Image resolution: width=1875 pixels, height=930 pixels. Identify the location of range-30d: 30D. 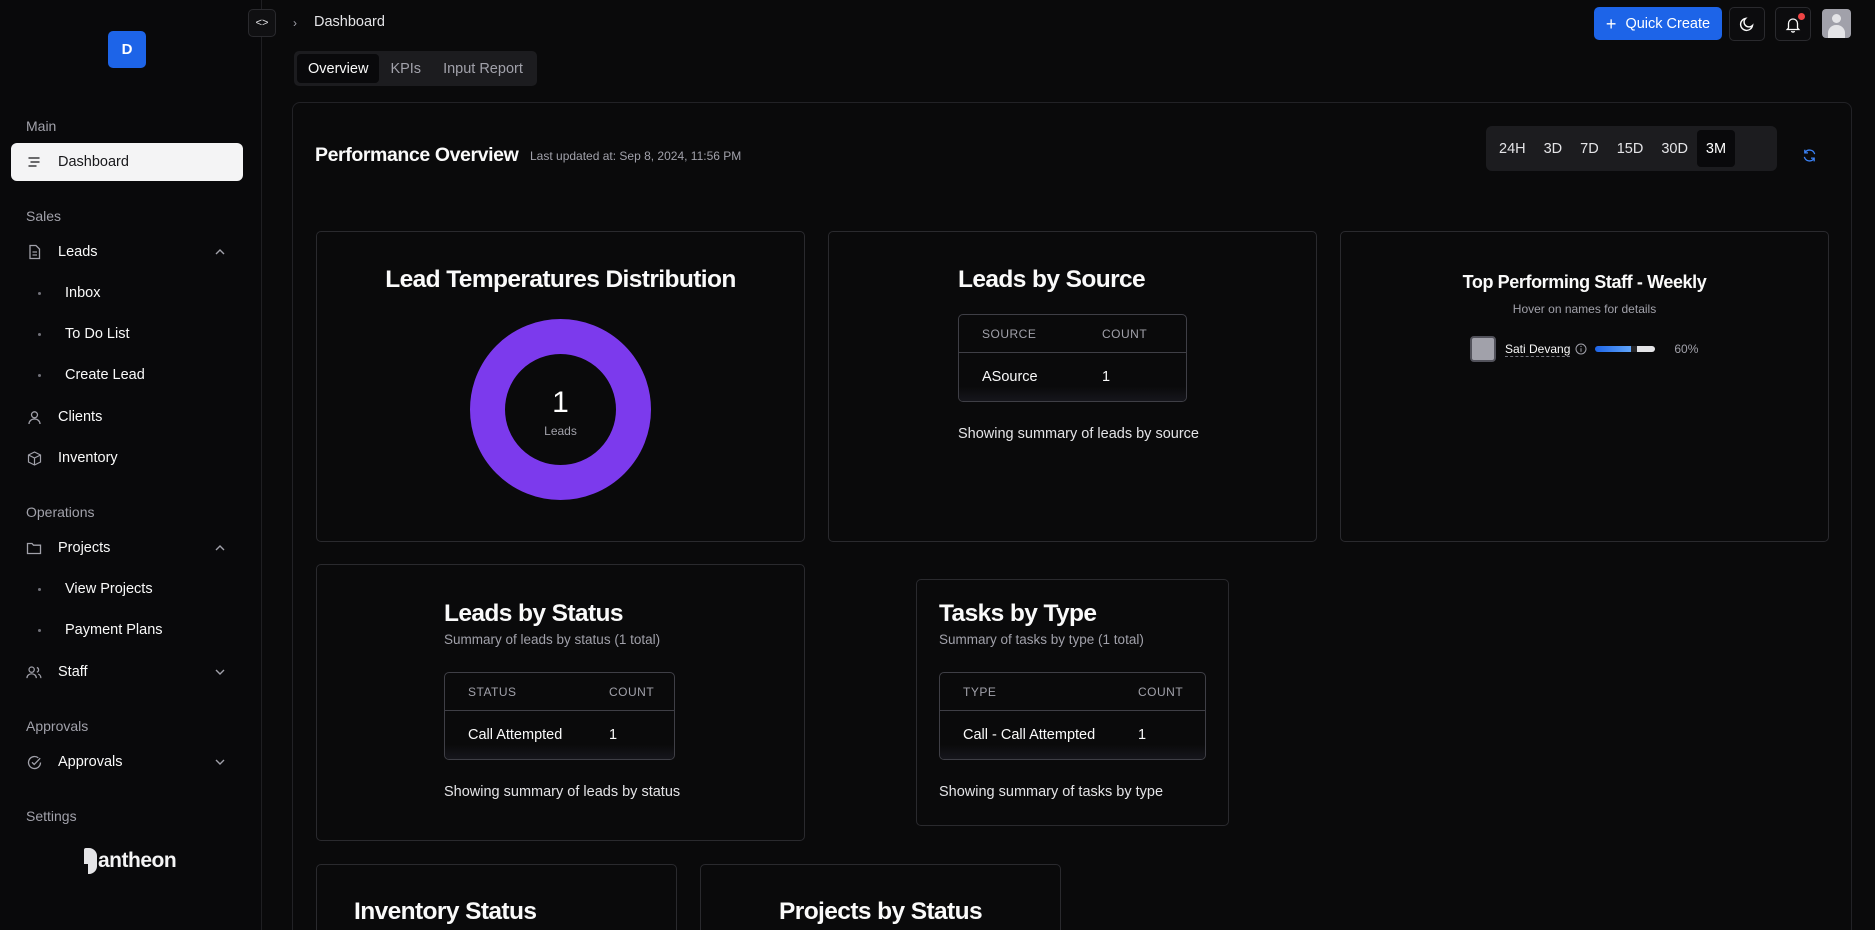
(1674, 148).